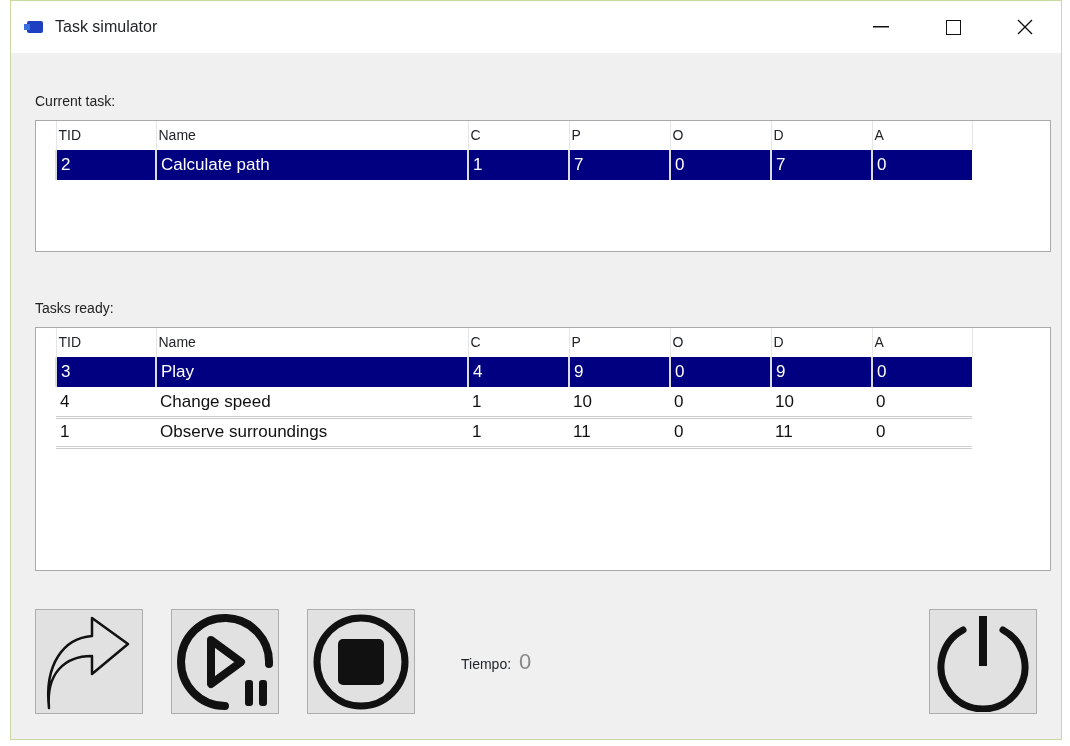  I want to click on table-cell: Calculate path, so click(312, 165).